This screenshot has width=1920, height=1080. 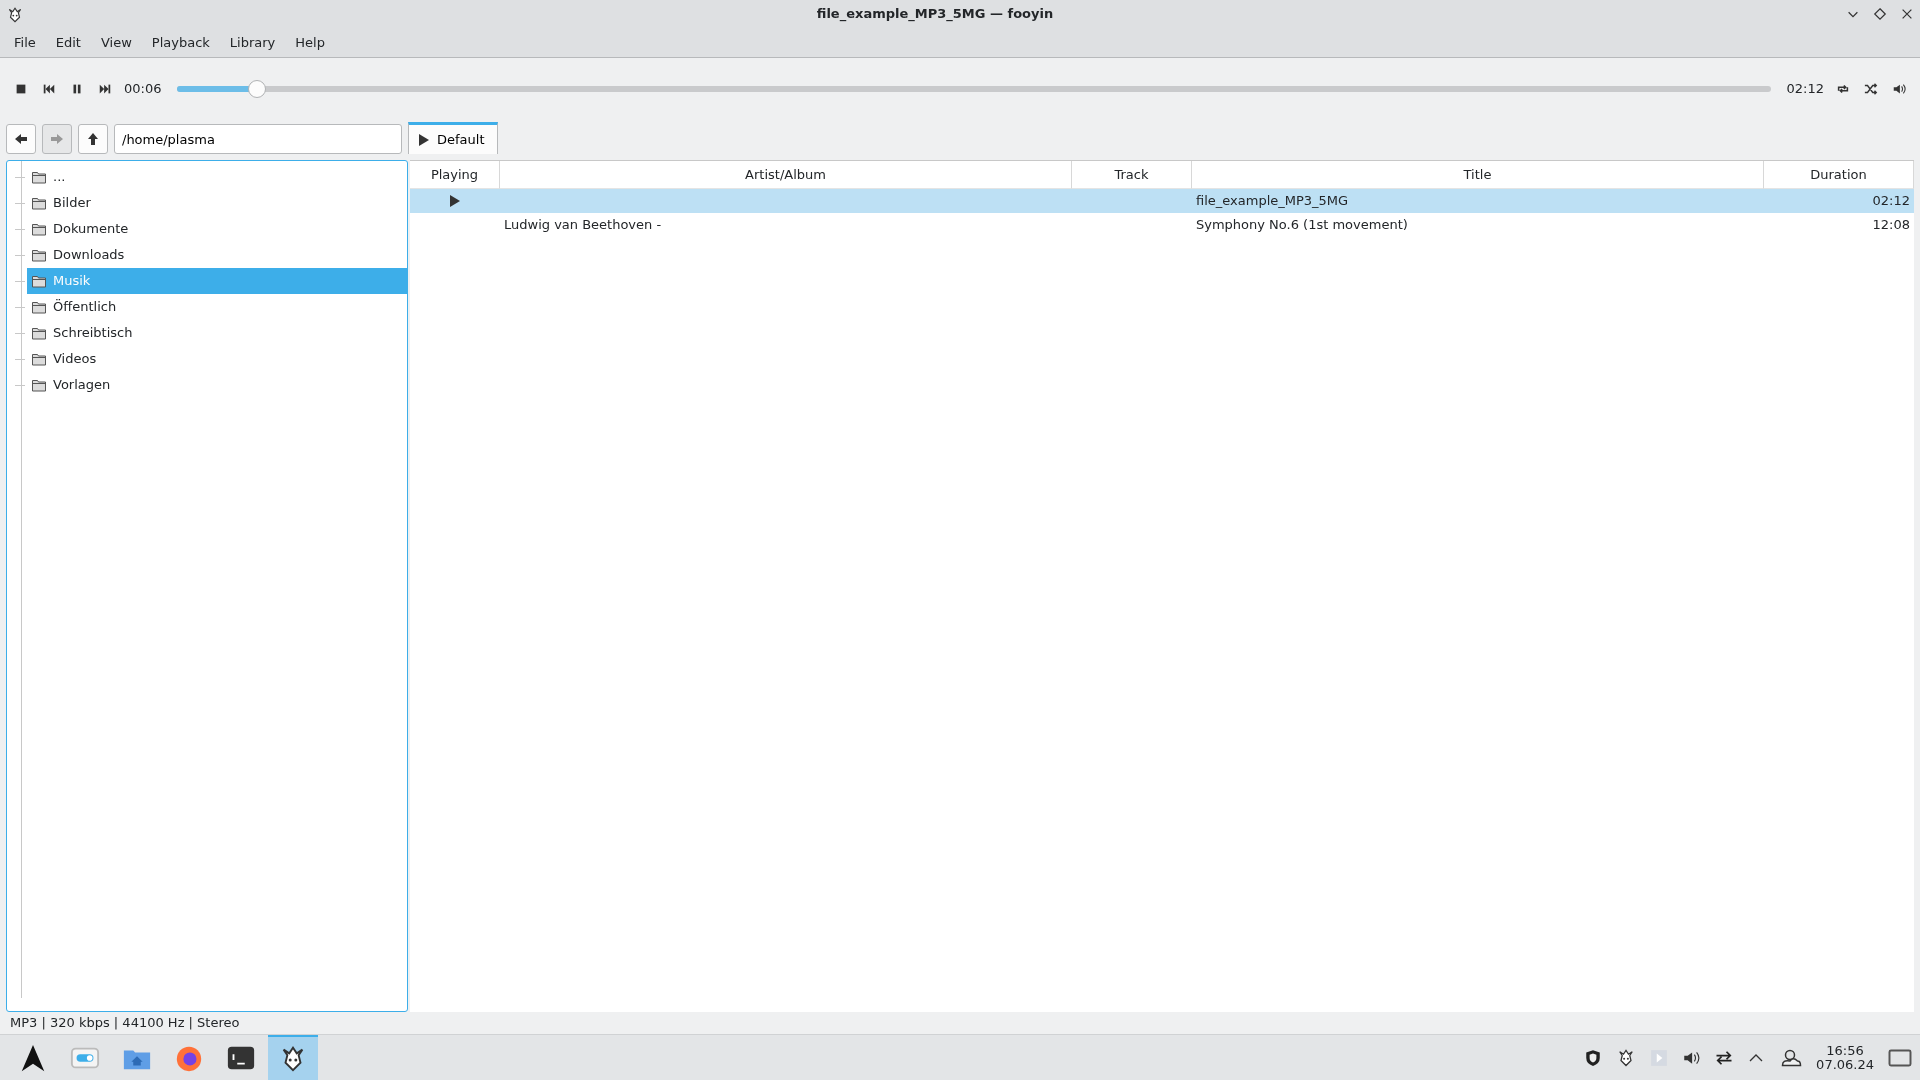 I want to click on app-logo-icon, so click(x=15, y=14).